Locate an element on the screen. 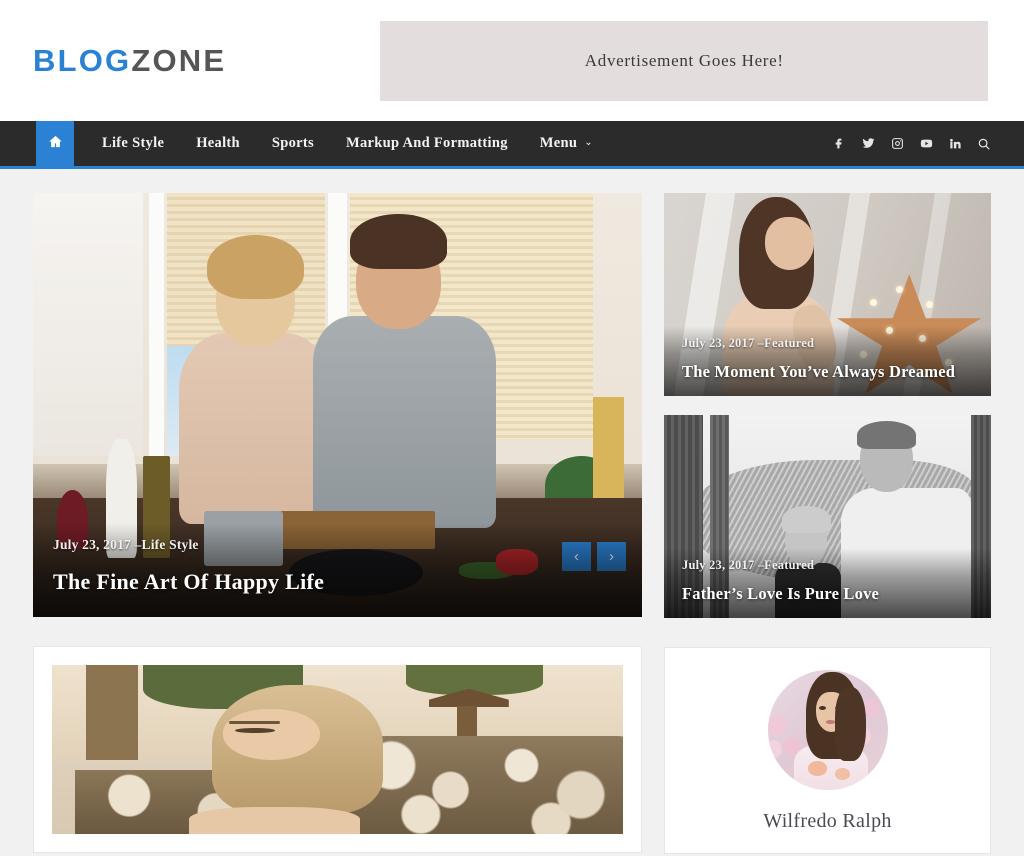  nav-item-health: Health is located at coordinates (218, 143).